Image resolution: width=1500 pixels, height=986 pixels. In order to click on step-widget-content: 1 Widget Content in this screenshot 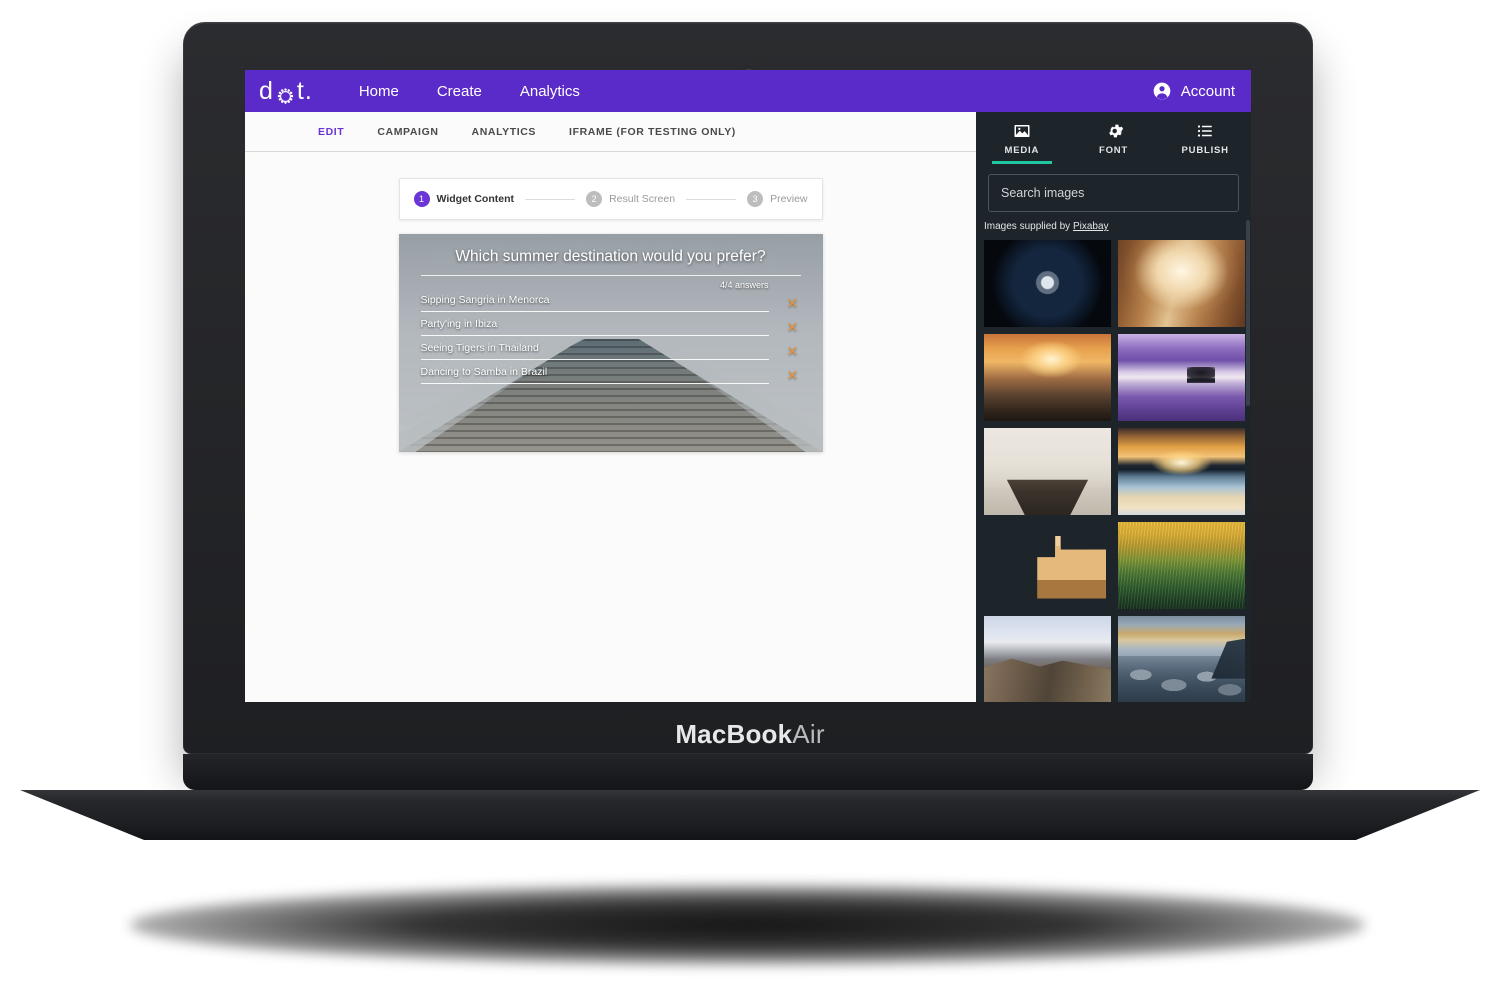, I will do `click(463, 199)`.